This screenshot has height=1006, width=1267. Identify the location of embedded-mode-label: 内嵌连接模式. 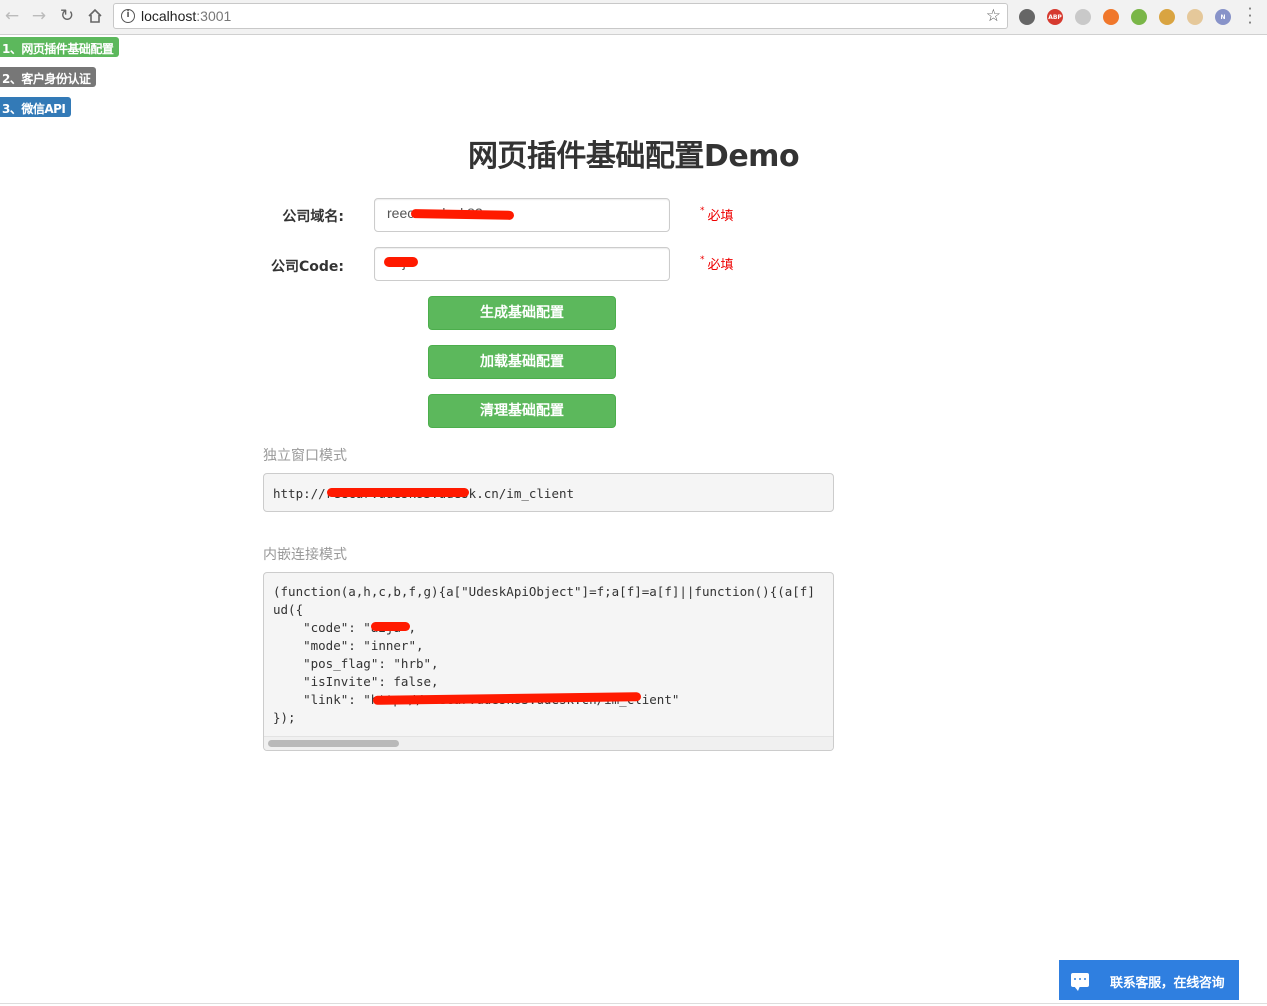
(305, 555).